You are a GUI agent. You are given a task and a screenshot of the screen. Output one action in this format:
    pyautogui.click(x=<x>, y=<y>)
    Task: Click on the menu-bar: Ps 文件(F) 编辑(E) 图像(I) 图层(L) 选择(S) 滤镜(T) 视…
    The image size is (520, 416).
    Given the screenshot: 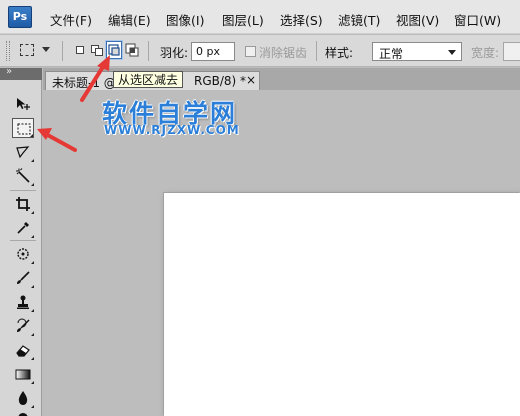 What is the action you would take?
    pyautogui.click(x=260, y=17)
    